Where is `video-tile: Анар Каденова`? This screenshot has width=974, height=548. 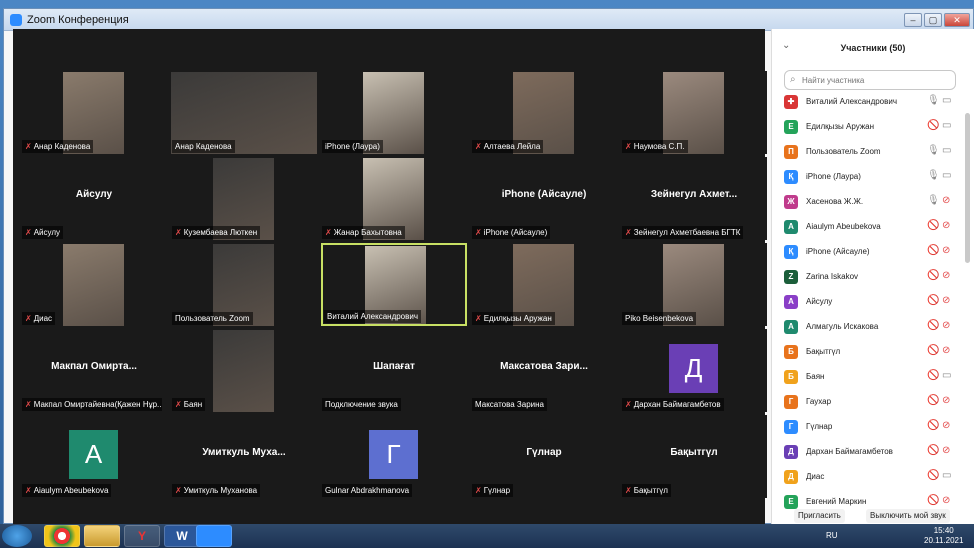
video-tile: Анар Каденова is located at coordinates (244, 112).